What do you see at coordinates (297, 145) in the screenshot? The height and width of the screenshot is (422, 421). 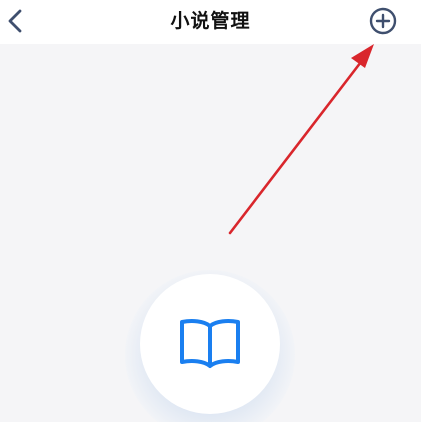 I see `annotation-arrow-line` at bounding box center [297, 145].